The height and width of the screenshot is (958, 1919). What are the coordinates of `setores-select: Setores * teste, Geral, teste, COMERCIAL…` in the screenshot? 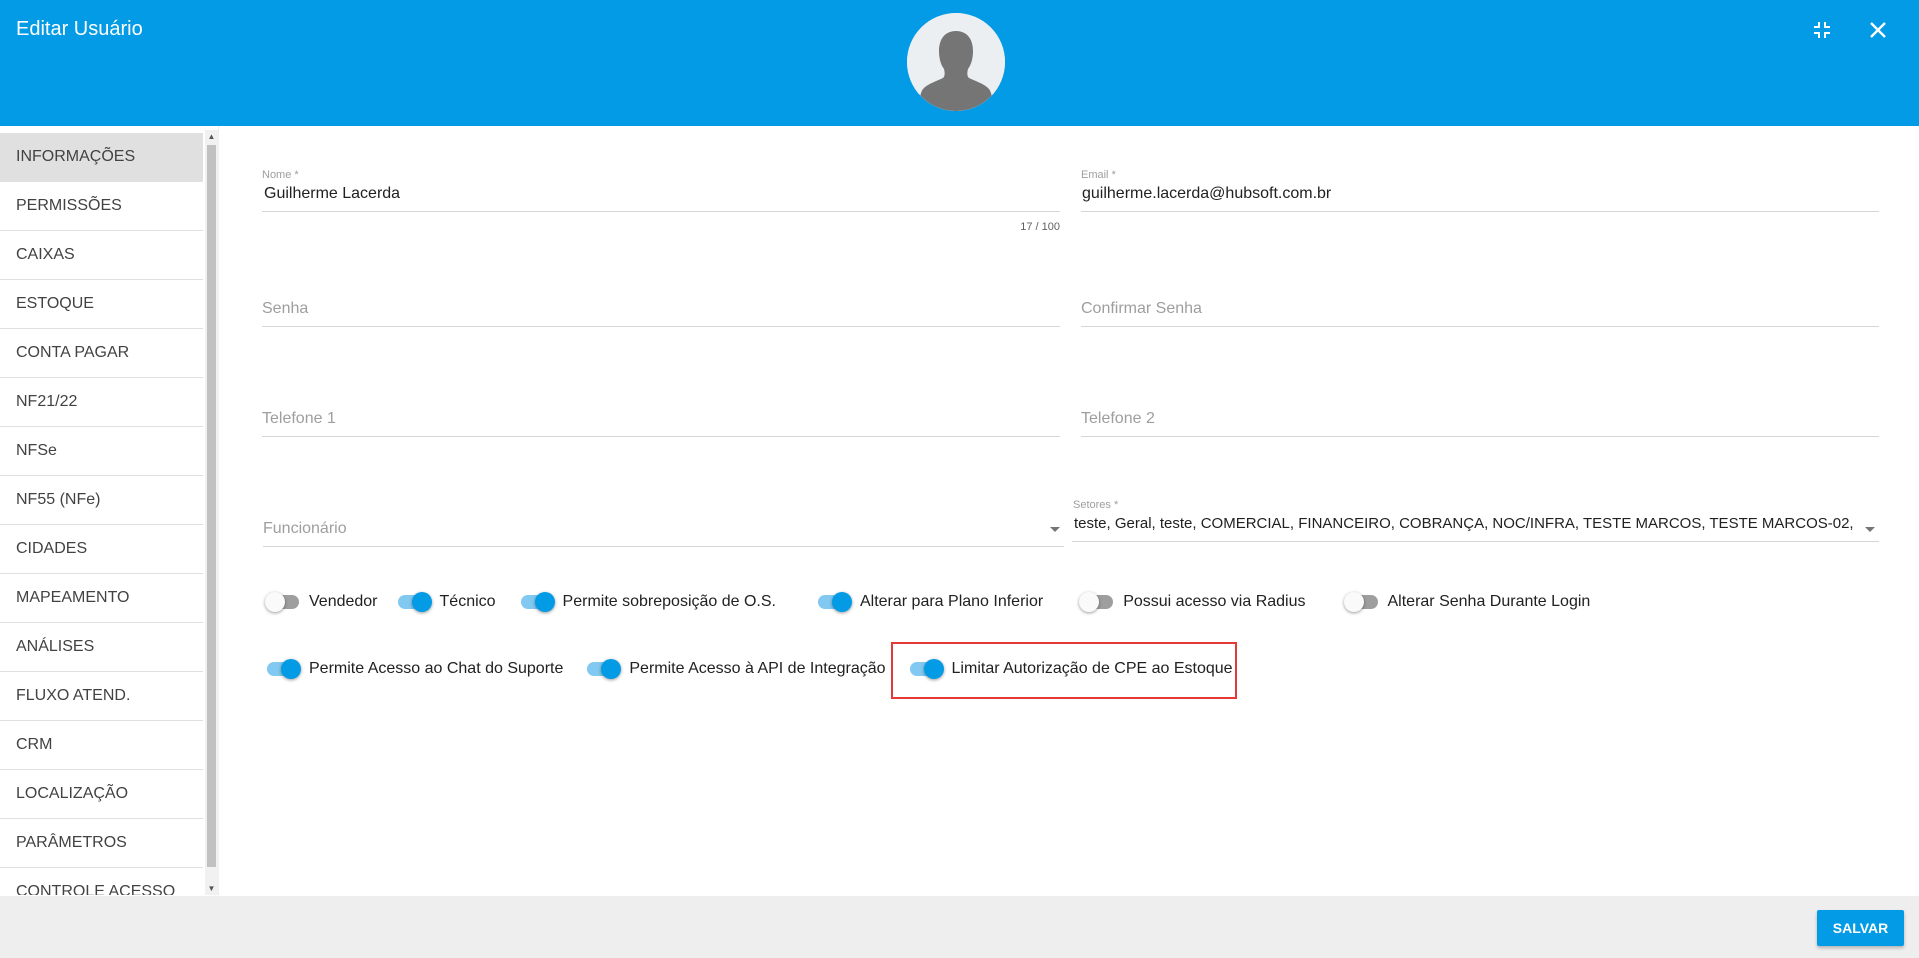 It's located at (1475, 520).